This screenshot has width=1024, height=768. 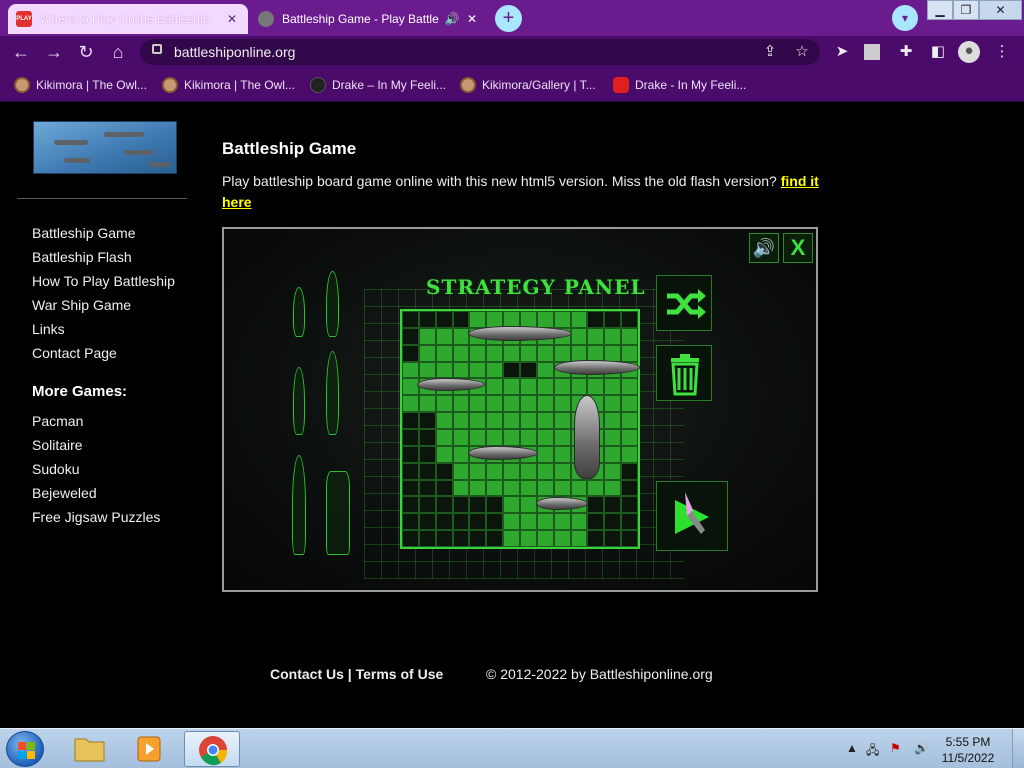 What do you see at coordinates (84, 233) in the screenshot?
I see `sidebar-link-battleship-game: Battleship Game` at bounding box center [84, 233].